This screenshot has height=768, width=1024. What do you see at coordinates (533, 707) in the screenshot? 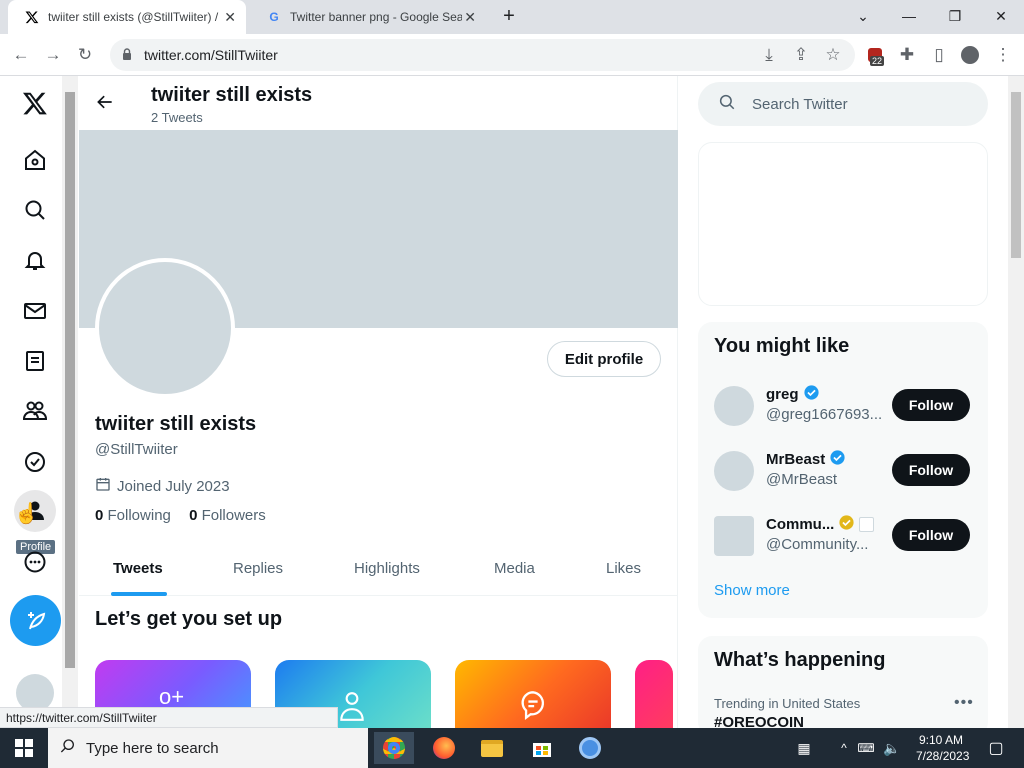
I see `chat-bubble-icon` at bounding box center [533, 707].